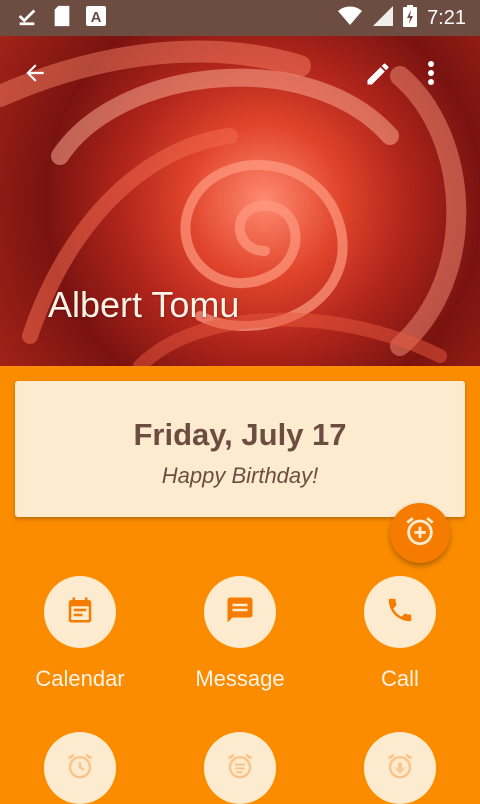 The image size is (480, 804). I want to click on reminder-voice-button, so click(400, 768).